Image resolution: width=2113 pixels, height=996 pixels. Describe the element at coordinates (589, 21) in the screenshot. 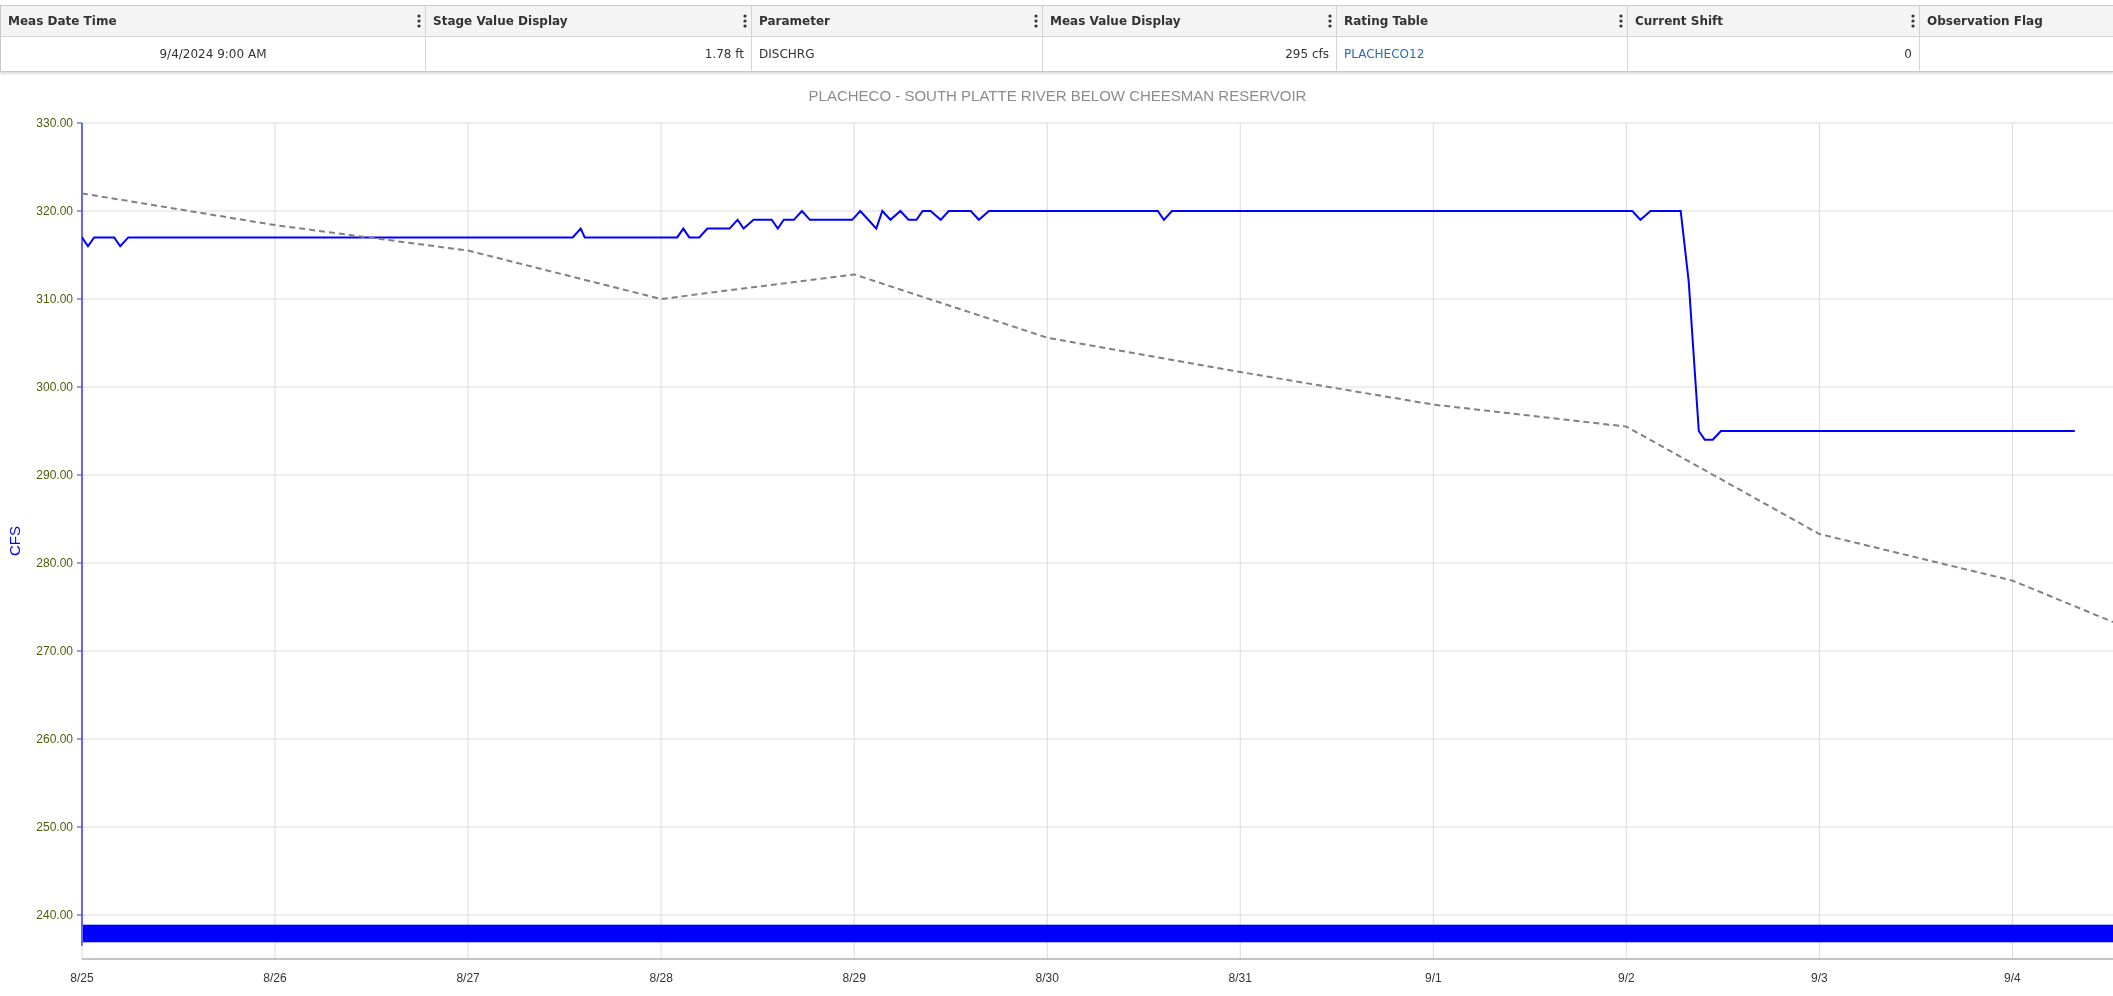

I see `column-header: Stage Value Display` at that location.